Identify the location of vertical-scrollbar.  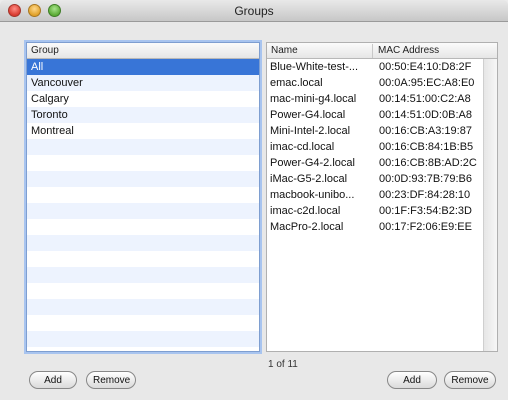
(490, 205).